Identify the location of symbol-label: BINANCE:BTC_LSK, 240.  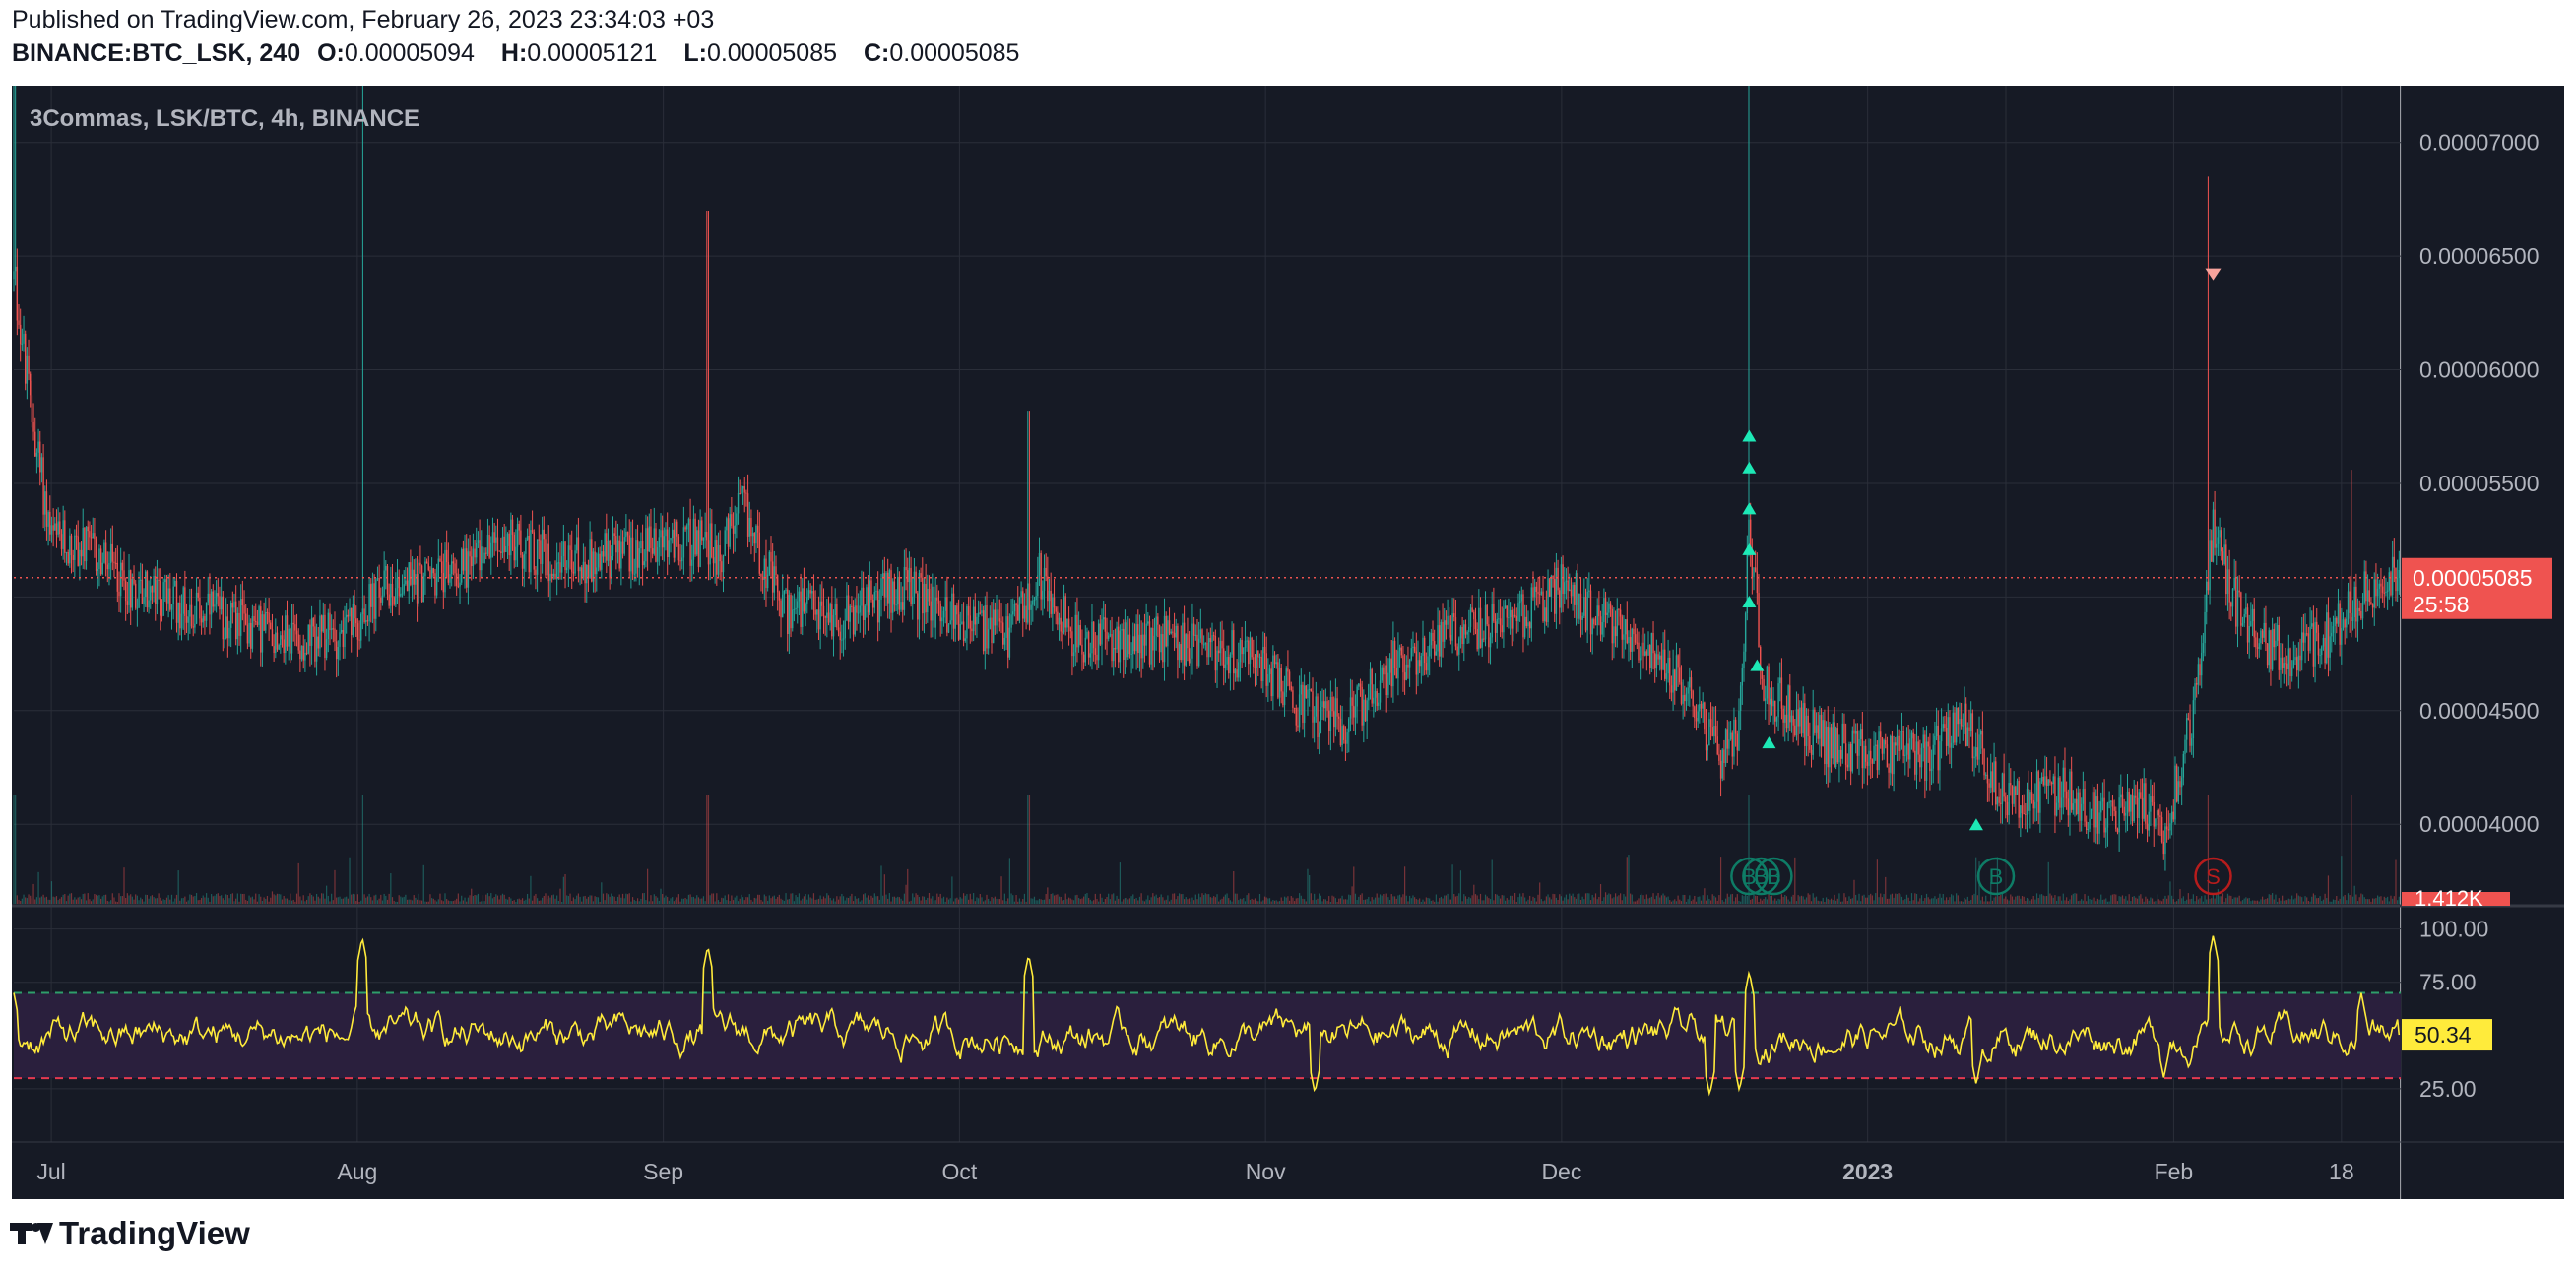
(156, 53).